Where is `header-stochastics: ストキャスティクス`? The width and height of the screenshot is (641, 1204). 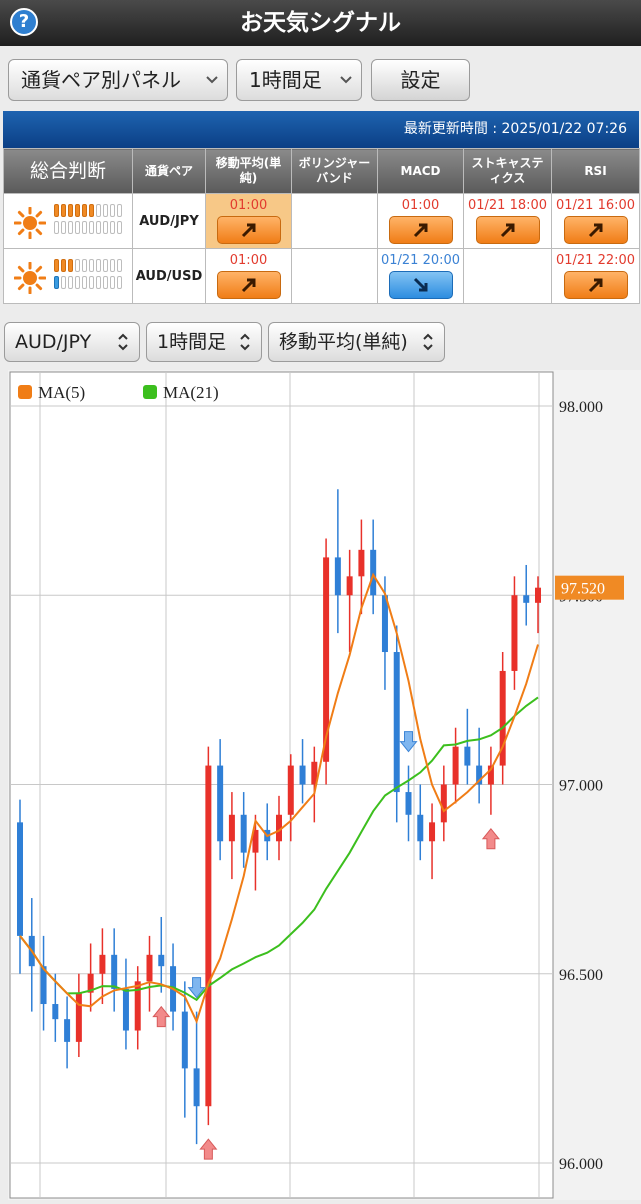 header-stochastics: ストキャスティクス is located at coordinates (507, 171).